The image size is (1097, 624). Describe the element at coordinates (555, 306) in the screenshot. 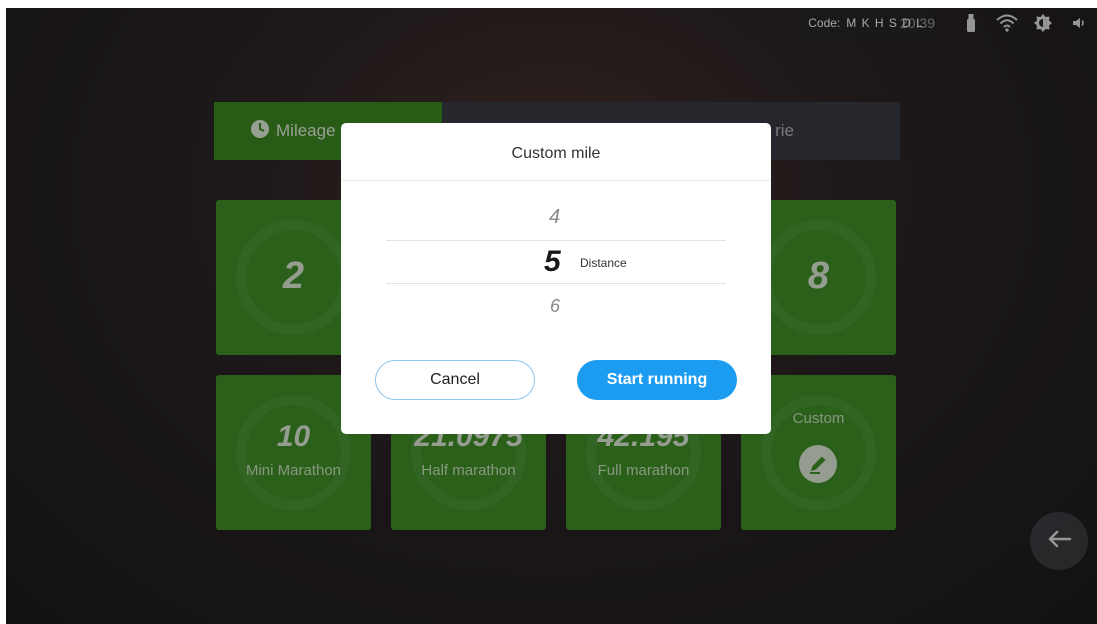

I see `picker-next-value: 6` at that location.